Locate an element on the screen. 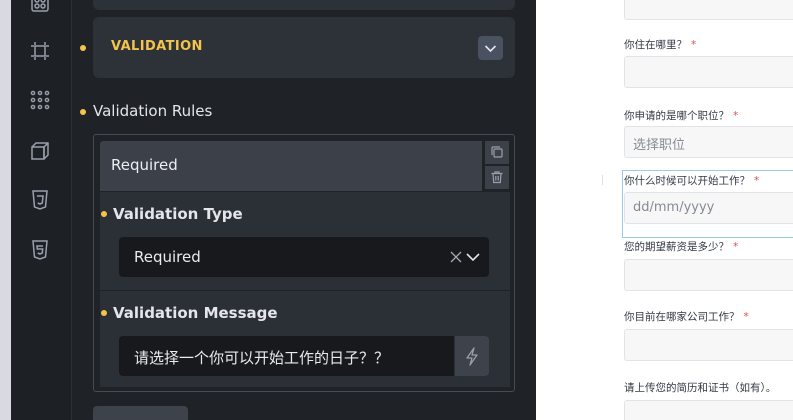 The height and width of the screenshot is (420, 793). bolt-icon is located at coordinates (472, 356).